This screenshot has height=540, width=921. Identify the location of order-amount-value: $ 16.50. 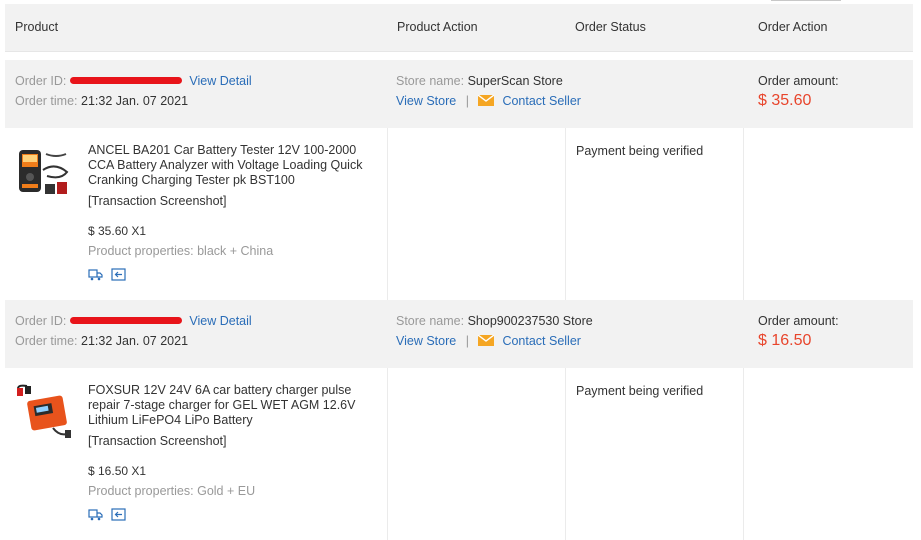
(785, 340).